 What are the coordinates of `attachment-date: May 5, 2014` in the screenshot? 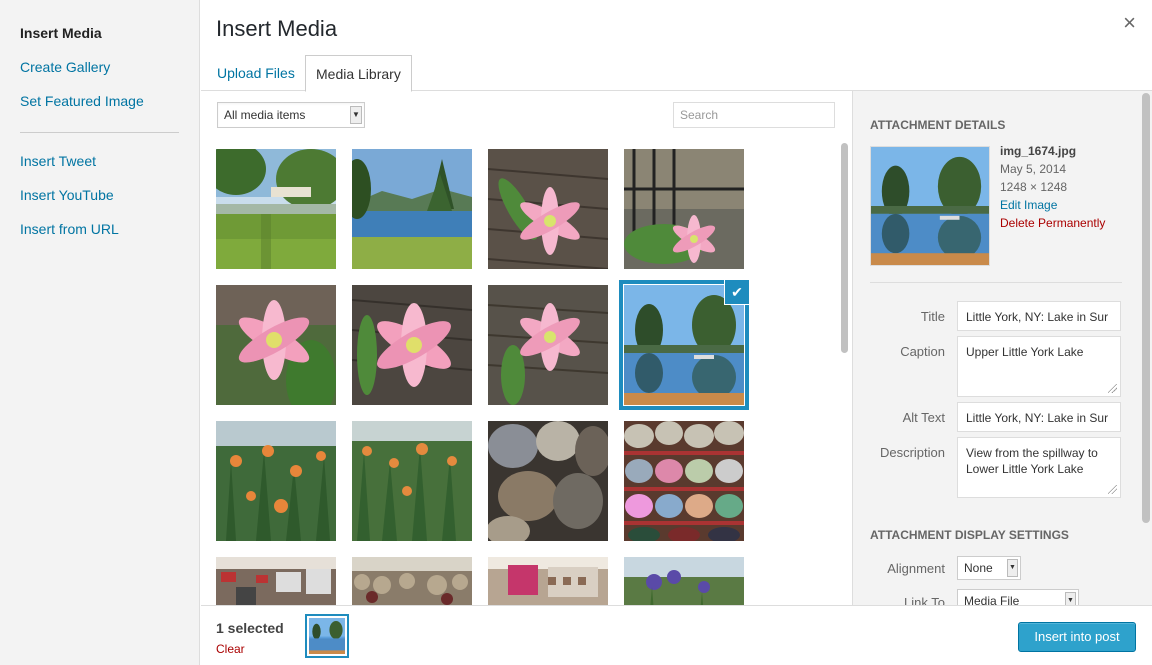 It's located at (1033, 169).